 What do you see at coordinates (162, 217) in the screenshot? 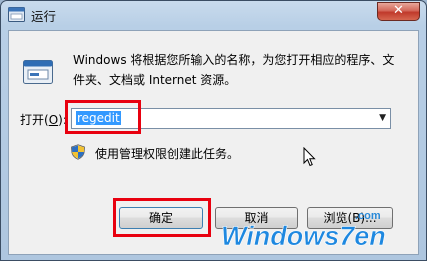
I see `ok-highlight-box` at bounding box center [162, 217].